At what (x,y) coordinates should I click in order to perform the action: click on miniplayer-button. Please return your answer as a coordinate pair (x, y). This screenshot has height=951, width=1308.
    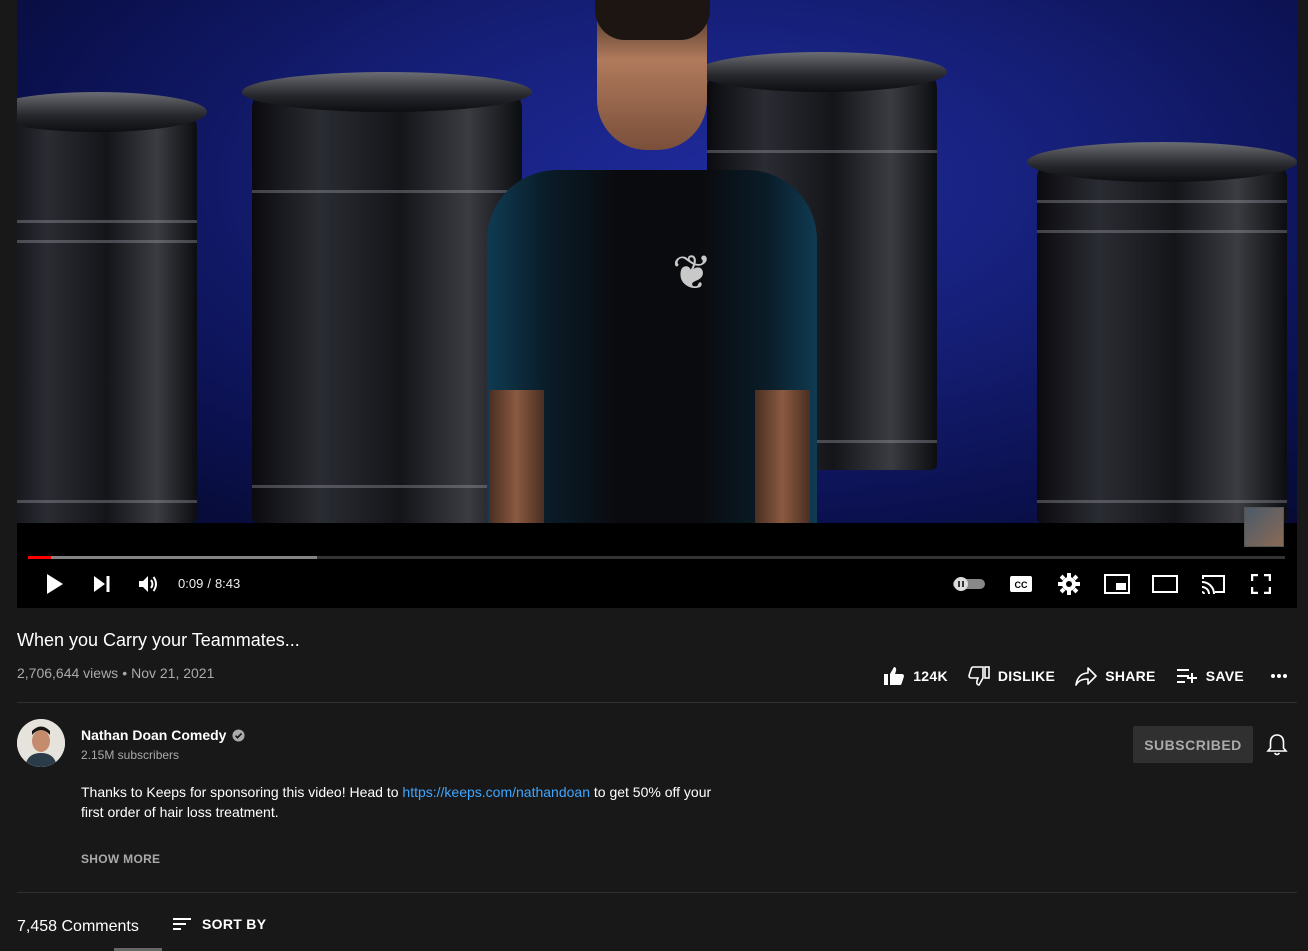
    Looking at the image, I should click on (1117, 584).